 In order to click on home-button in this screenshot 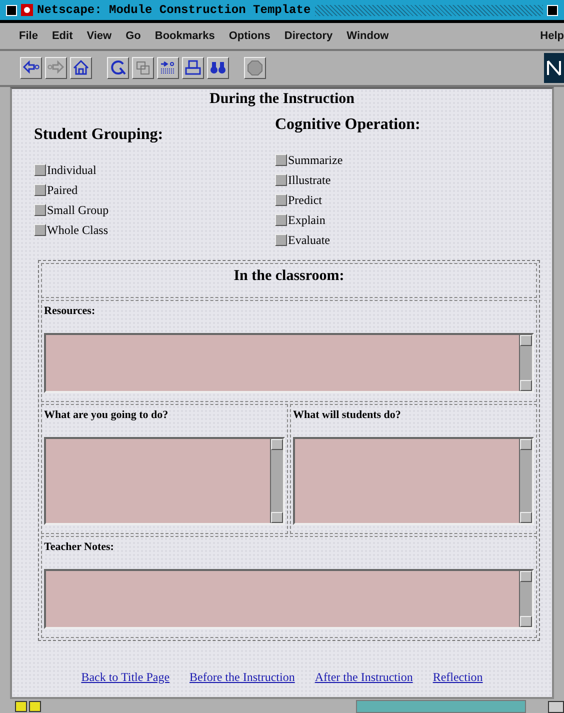, I will do `click(81, 68)`.